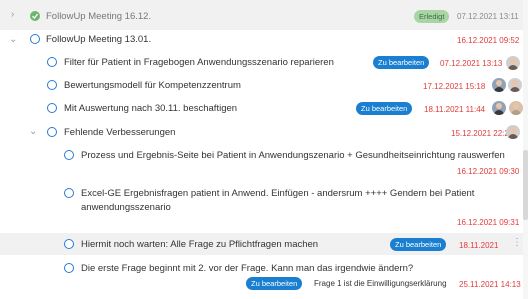  Describe the element at coordinates (479, 245) in the screenshot. I see `subtask-date: 18.11.2021` at that location.